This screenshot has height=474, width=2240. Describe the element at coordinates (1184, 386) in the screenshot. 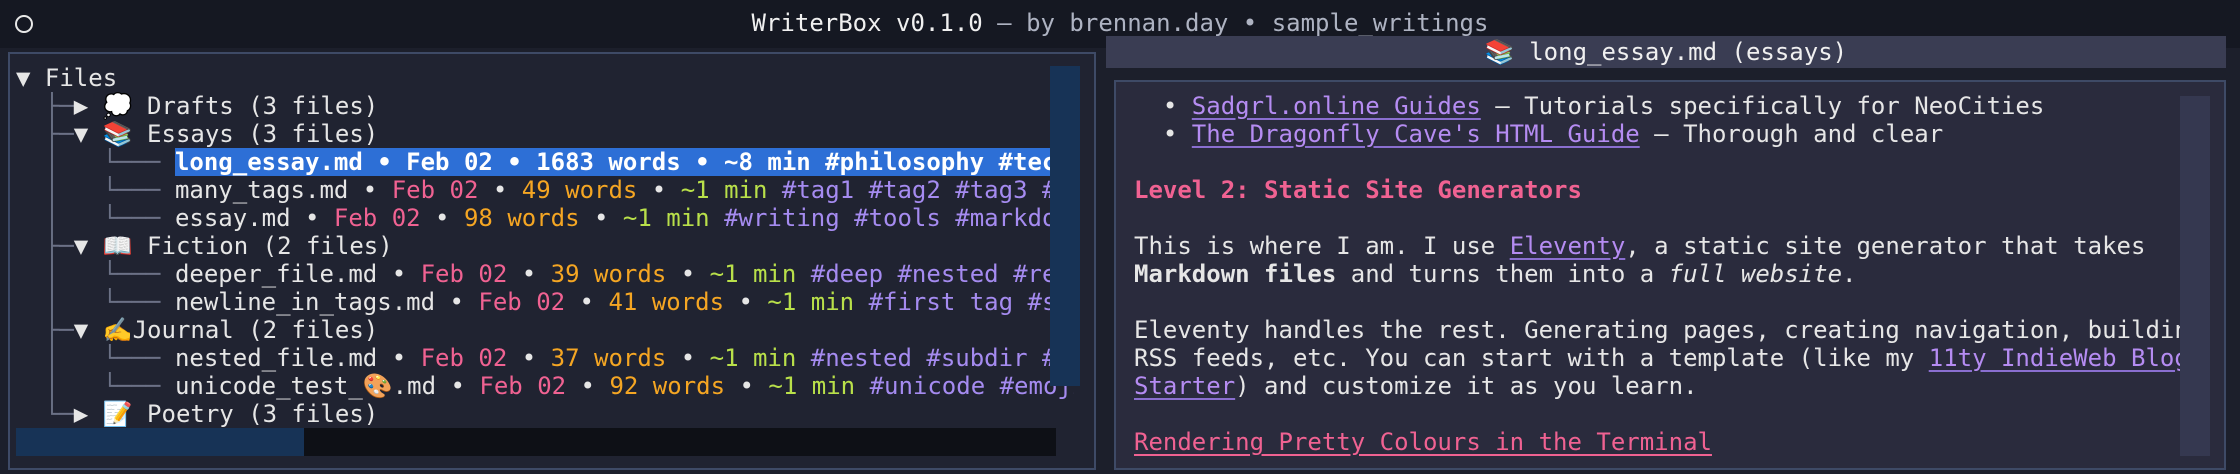

I see `link-starter: Starter` at that location.